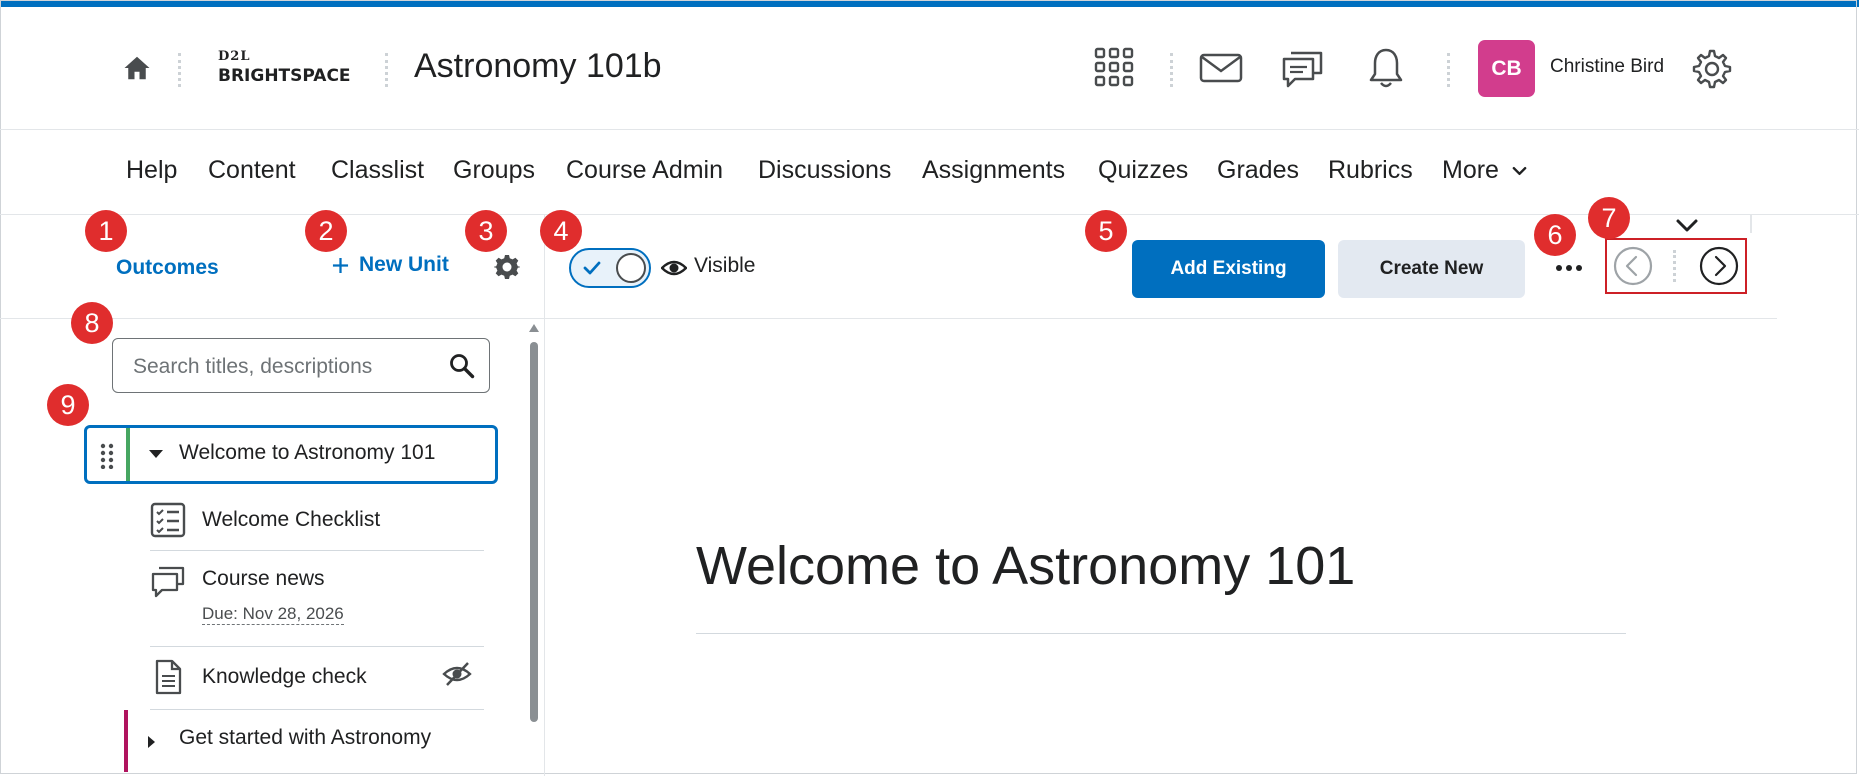 This screenshot has height=776, width=1859. Describe the element at coordinates (674, 268) in the screenshot. I see `eye-icon` at that location.